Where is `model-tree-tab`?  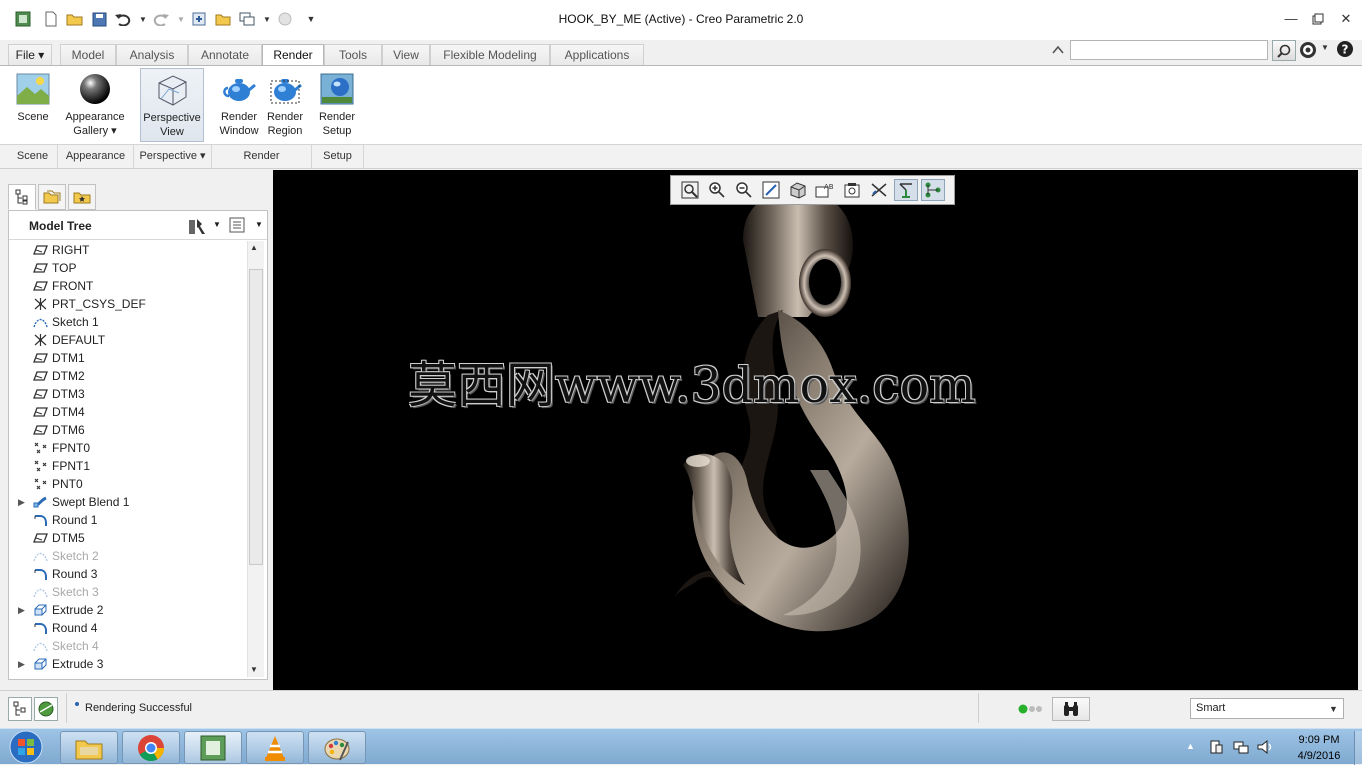
model-tree-tab is located at coordinates (22, 197).